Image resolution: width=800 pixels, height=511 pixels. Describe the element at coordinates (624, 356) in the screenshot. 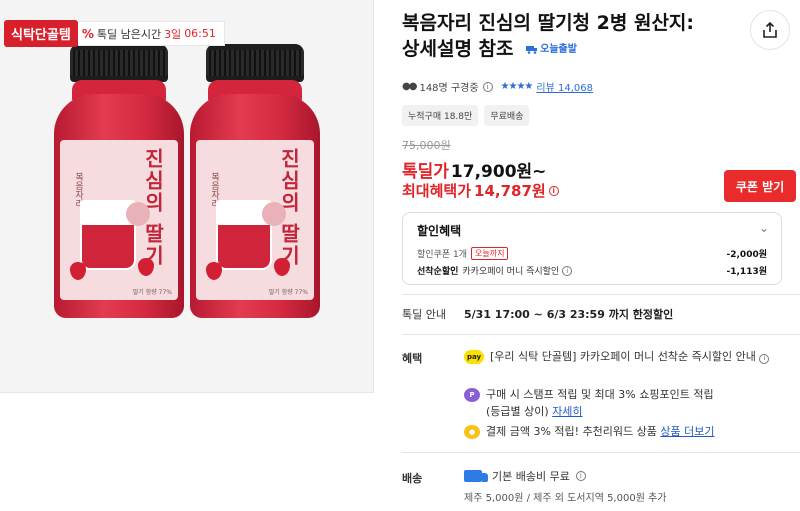

I see `benefit-item-kakaopay: pay [우리 식탁 단골템] 카카오페이 머니 선착순 즉시할인 안내 i` at that location.